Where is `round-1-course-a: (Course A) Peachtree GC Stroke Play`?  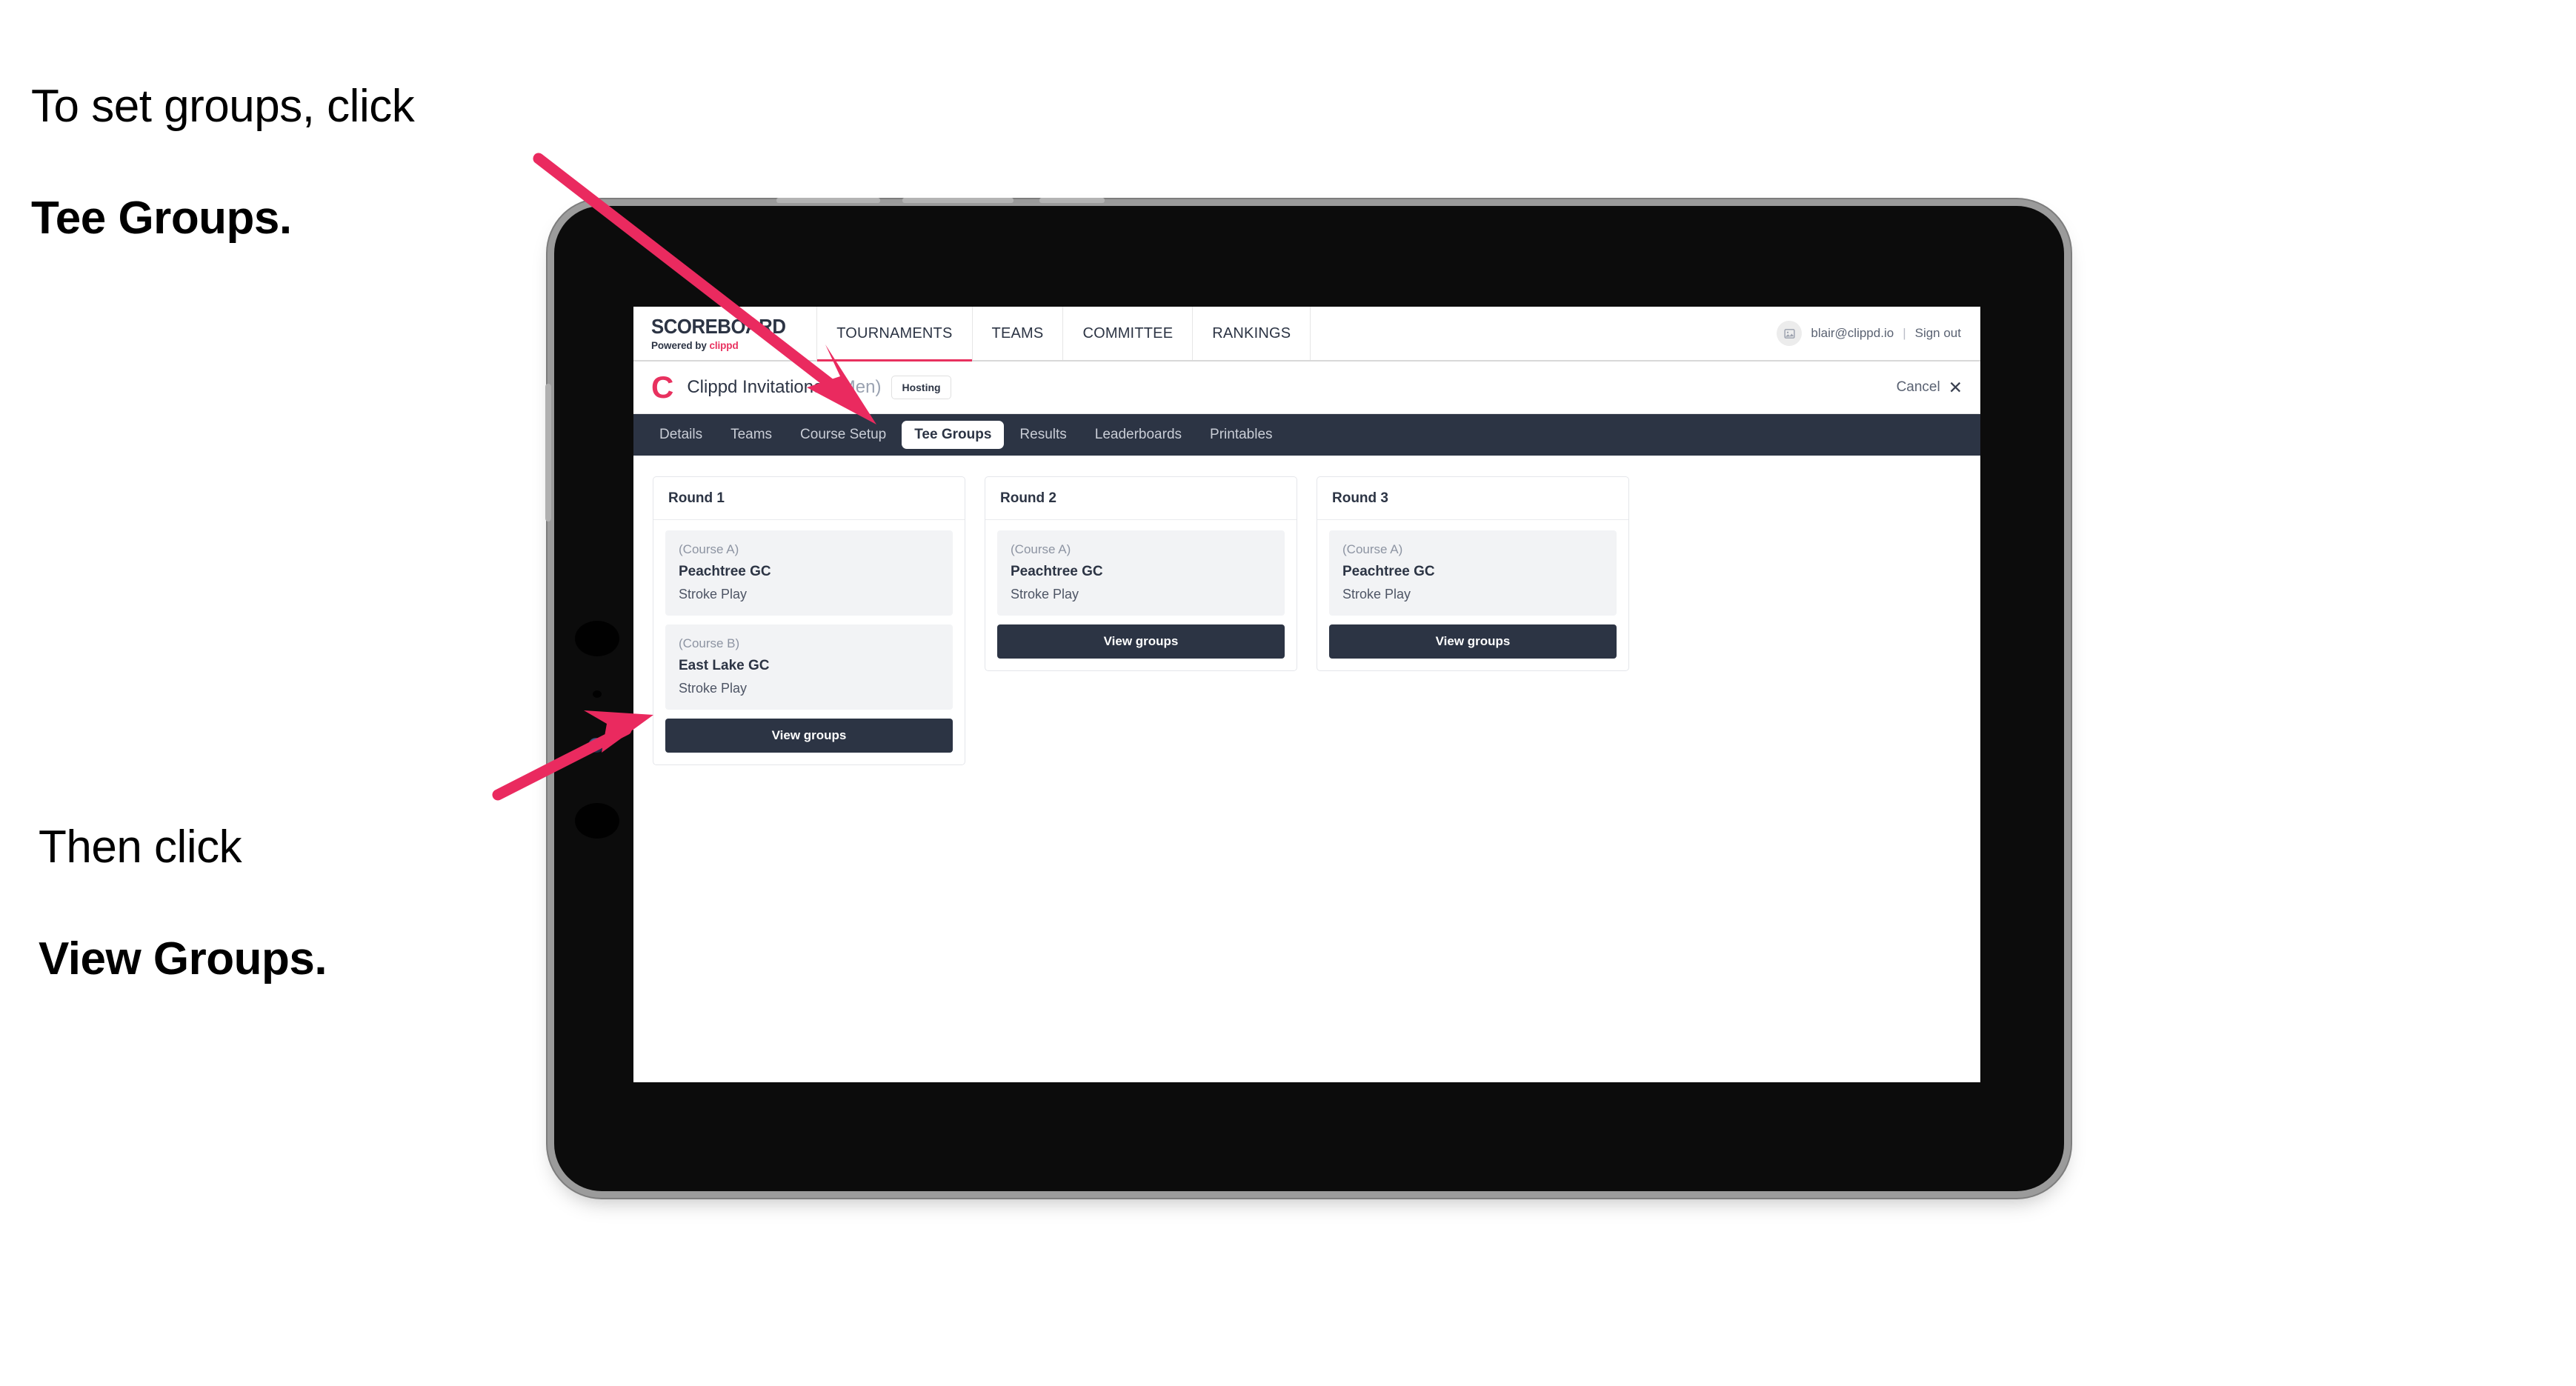
round-1-course-a: (Course A) Peachtree GC Stroke Play is located at coordinates (809, 573).